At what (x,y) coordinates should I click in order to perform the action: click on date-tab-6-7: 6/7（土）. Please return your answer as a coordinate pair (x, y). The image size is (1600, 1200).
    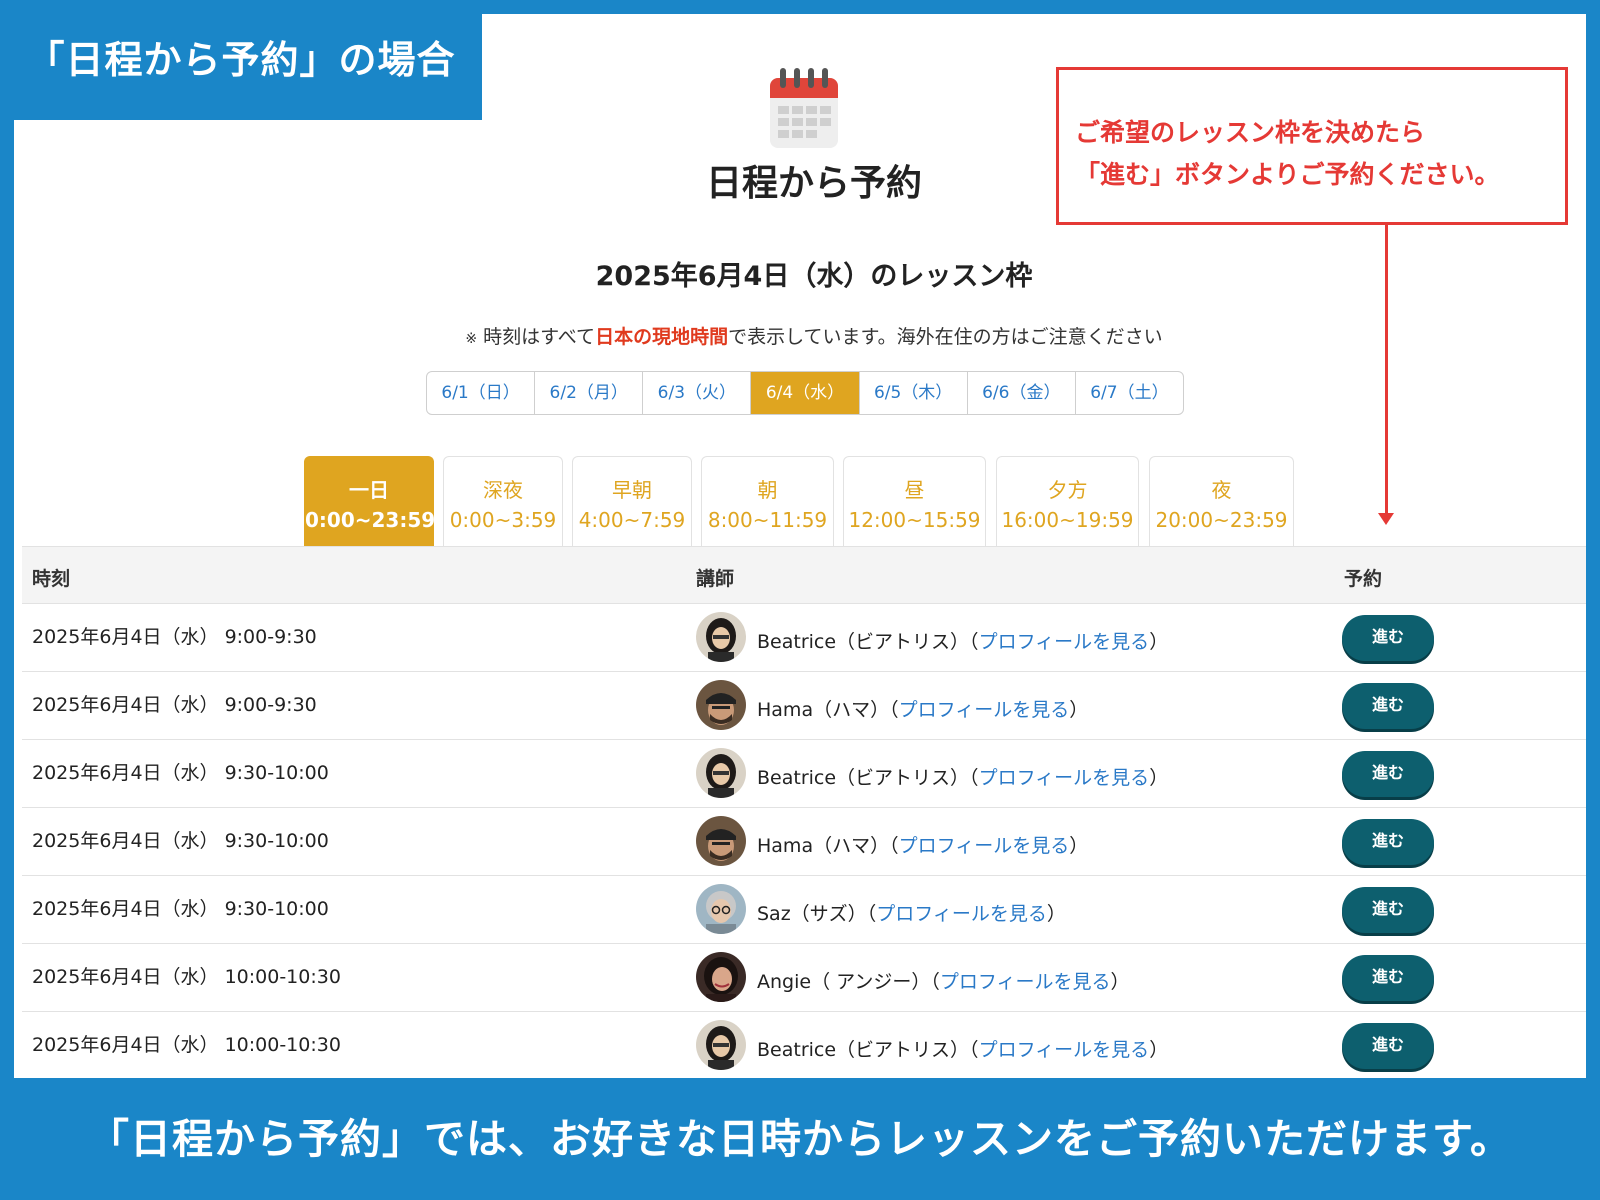
    Looking at the image, I should click on (1129, 393).